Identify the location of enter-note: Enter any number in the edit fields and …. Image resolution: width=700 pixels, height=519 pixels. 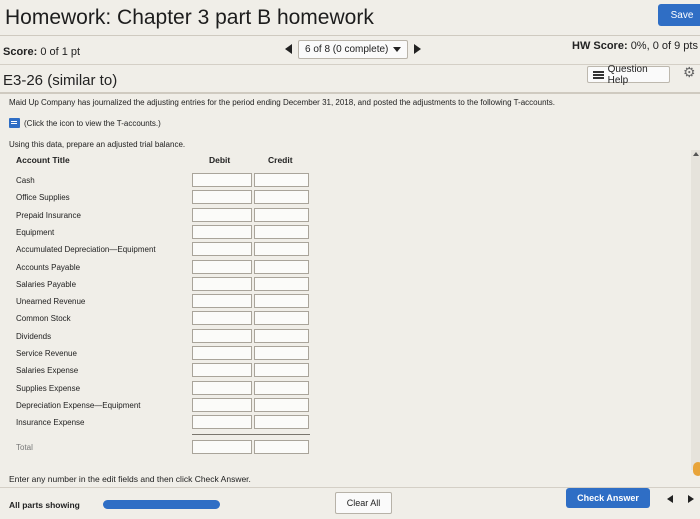
(130, 479).